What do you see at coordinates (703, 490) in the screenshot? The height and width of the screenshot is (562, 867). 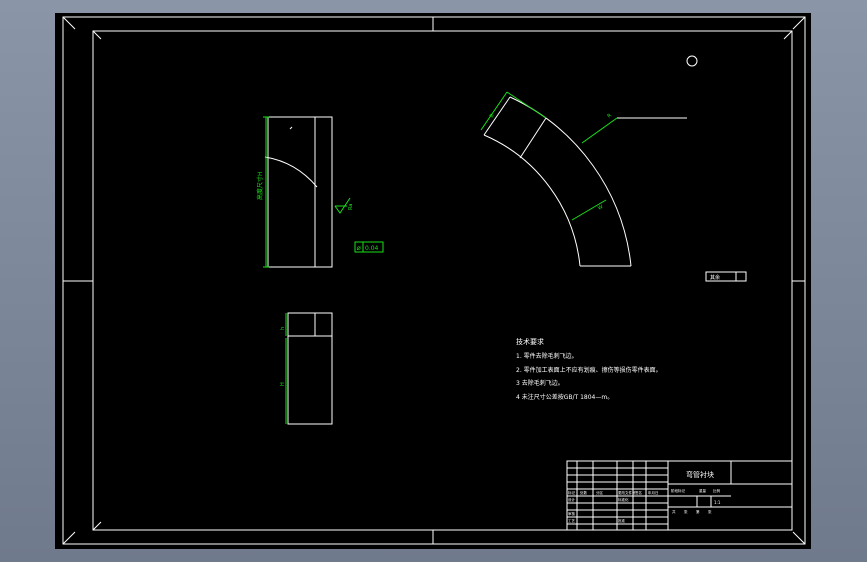 I see `label-weight: 重量` at bounding box center [703, 490].